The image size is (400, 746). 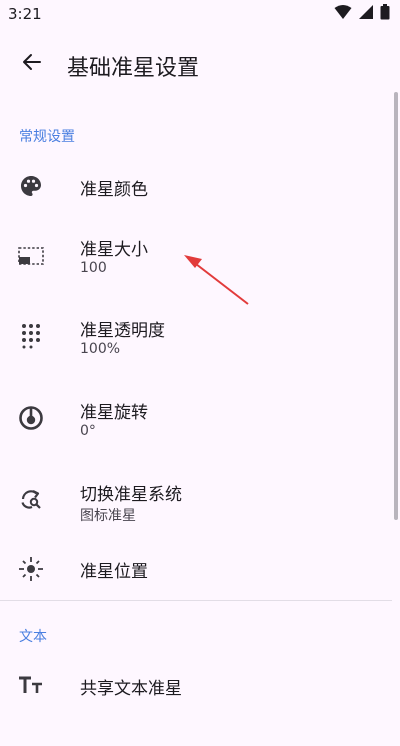 What do you see at coordinates (196, 351) in the screenshot?
I see `setting-crosshair-opacity: 准星透明度 100%` at bounding box center [196, 351].